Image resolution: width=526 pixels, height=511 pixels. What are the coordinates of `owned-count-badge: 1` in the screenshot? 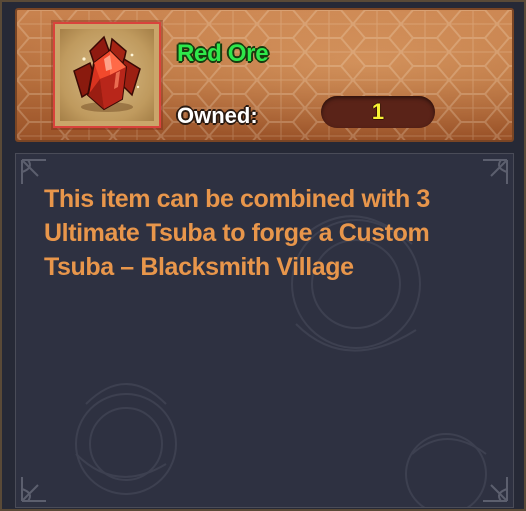 It's located at (378, 112).